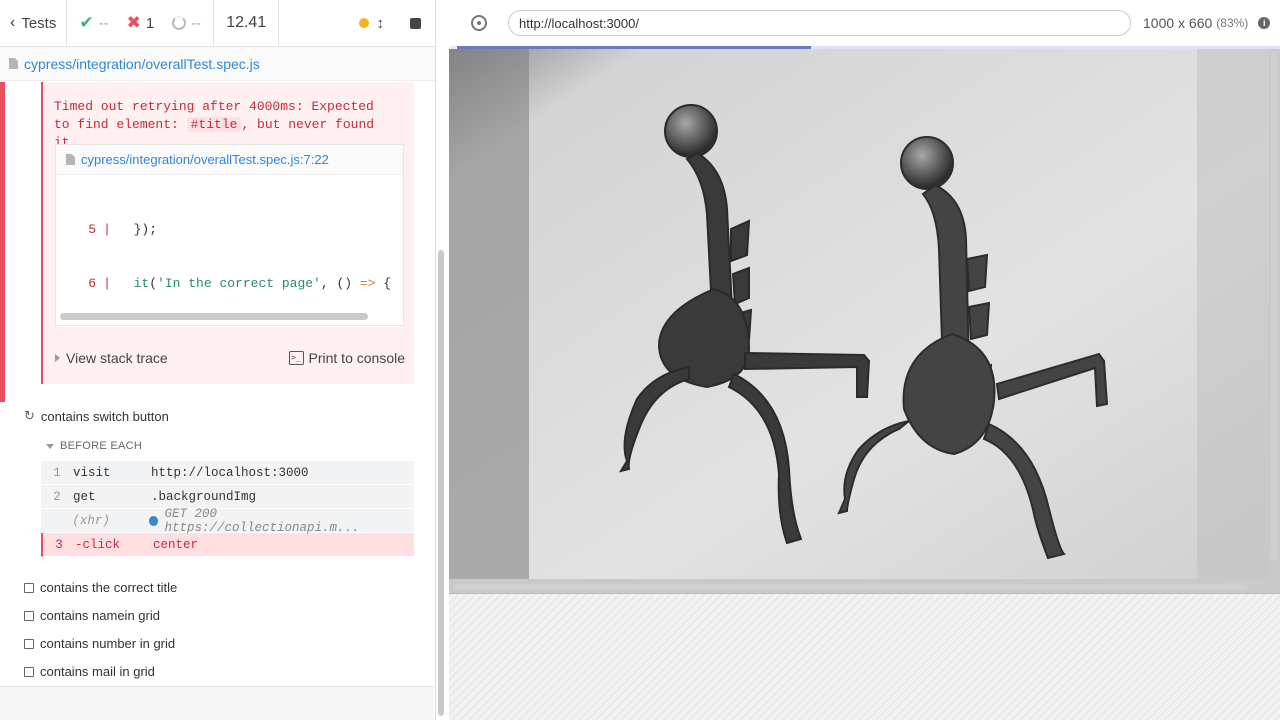  What do you see at coordinates (227, 545) in the screenshot?
I see `command-row-failed: 3 -click center` at bounding box center [227, 545].